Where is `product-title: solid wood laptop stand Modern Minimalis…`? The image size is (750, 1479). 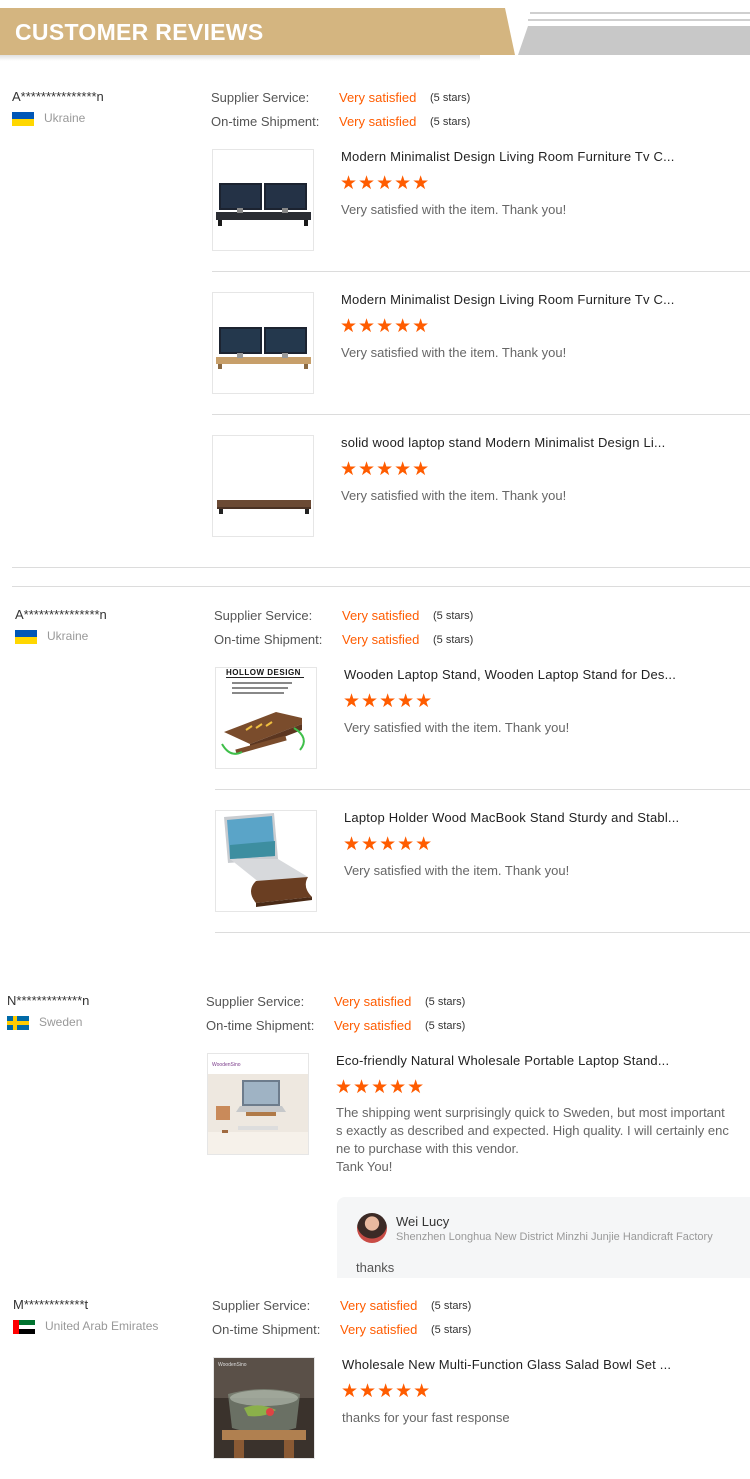
product-title: solid wood laptop stand Modern Minimalis… is located at coordinates (503, 442).